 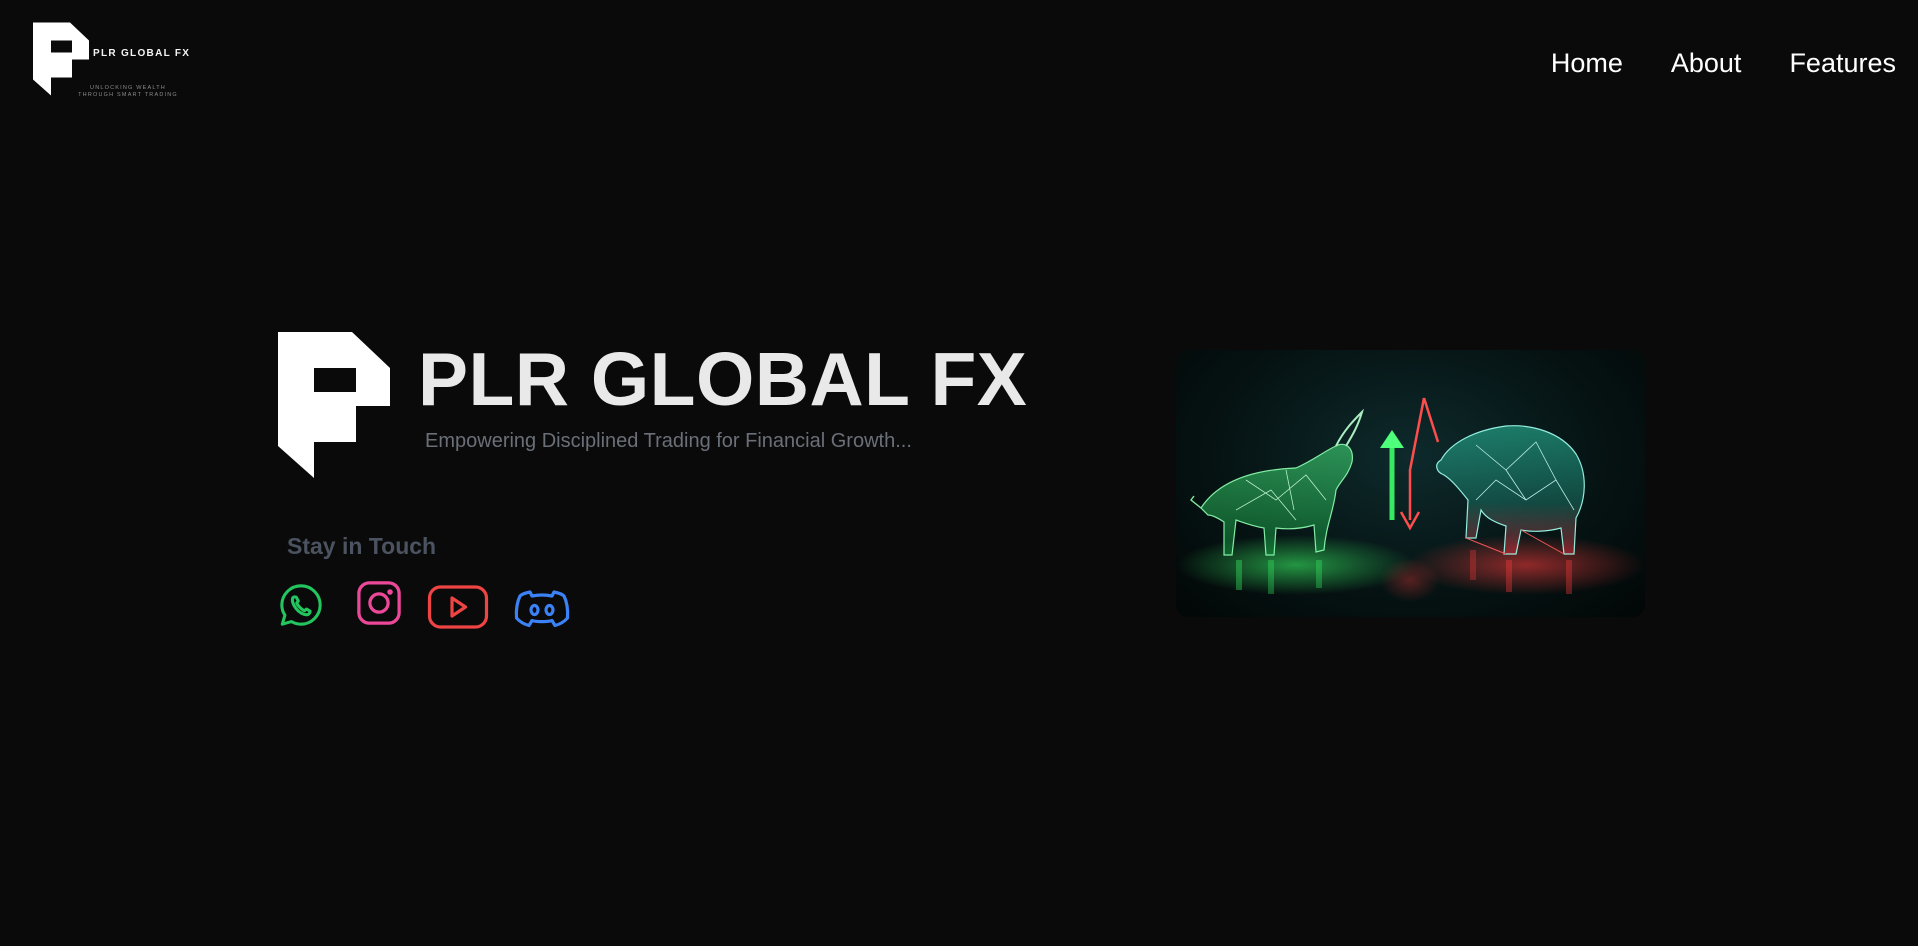 What do you see at coordinates (723, 379) in the screenshot?
I see `hero-title: PLR GLOBAL FX` at bounding box center [723, 379].